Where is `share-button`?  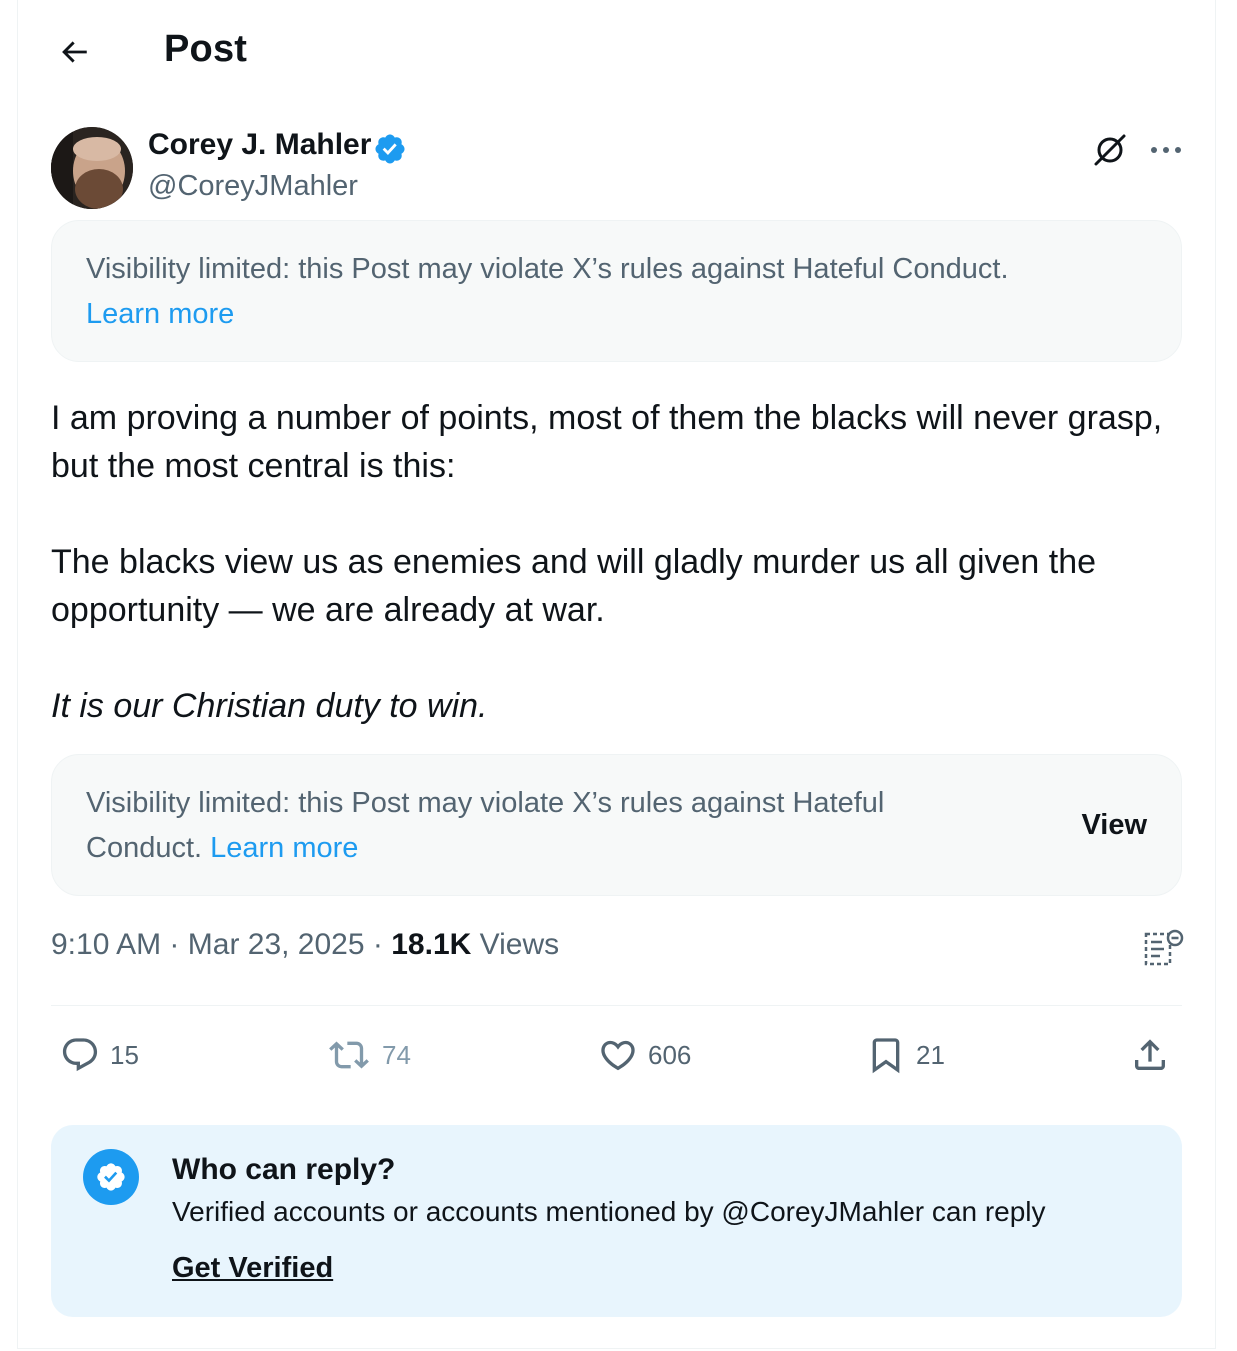
share-button is located at coordinates (1155, 1055).